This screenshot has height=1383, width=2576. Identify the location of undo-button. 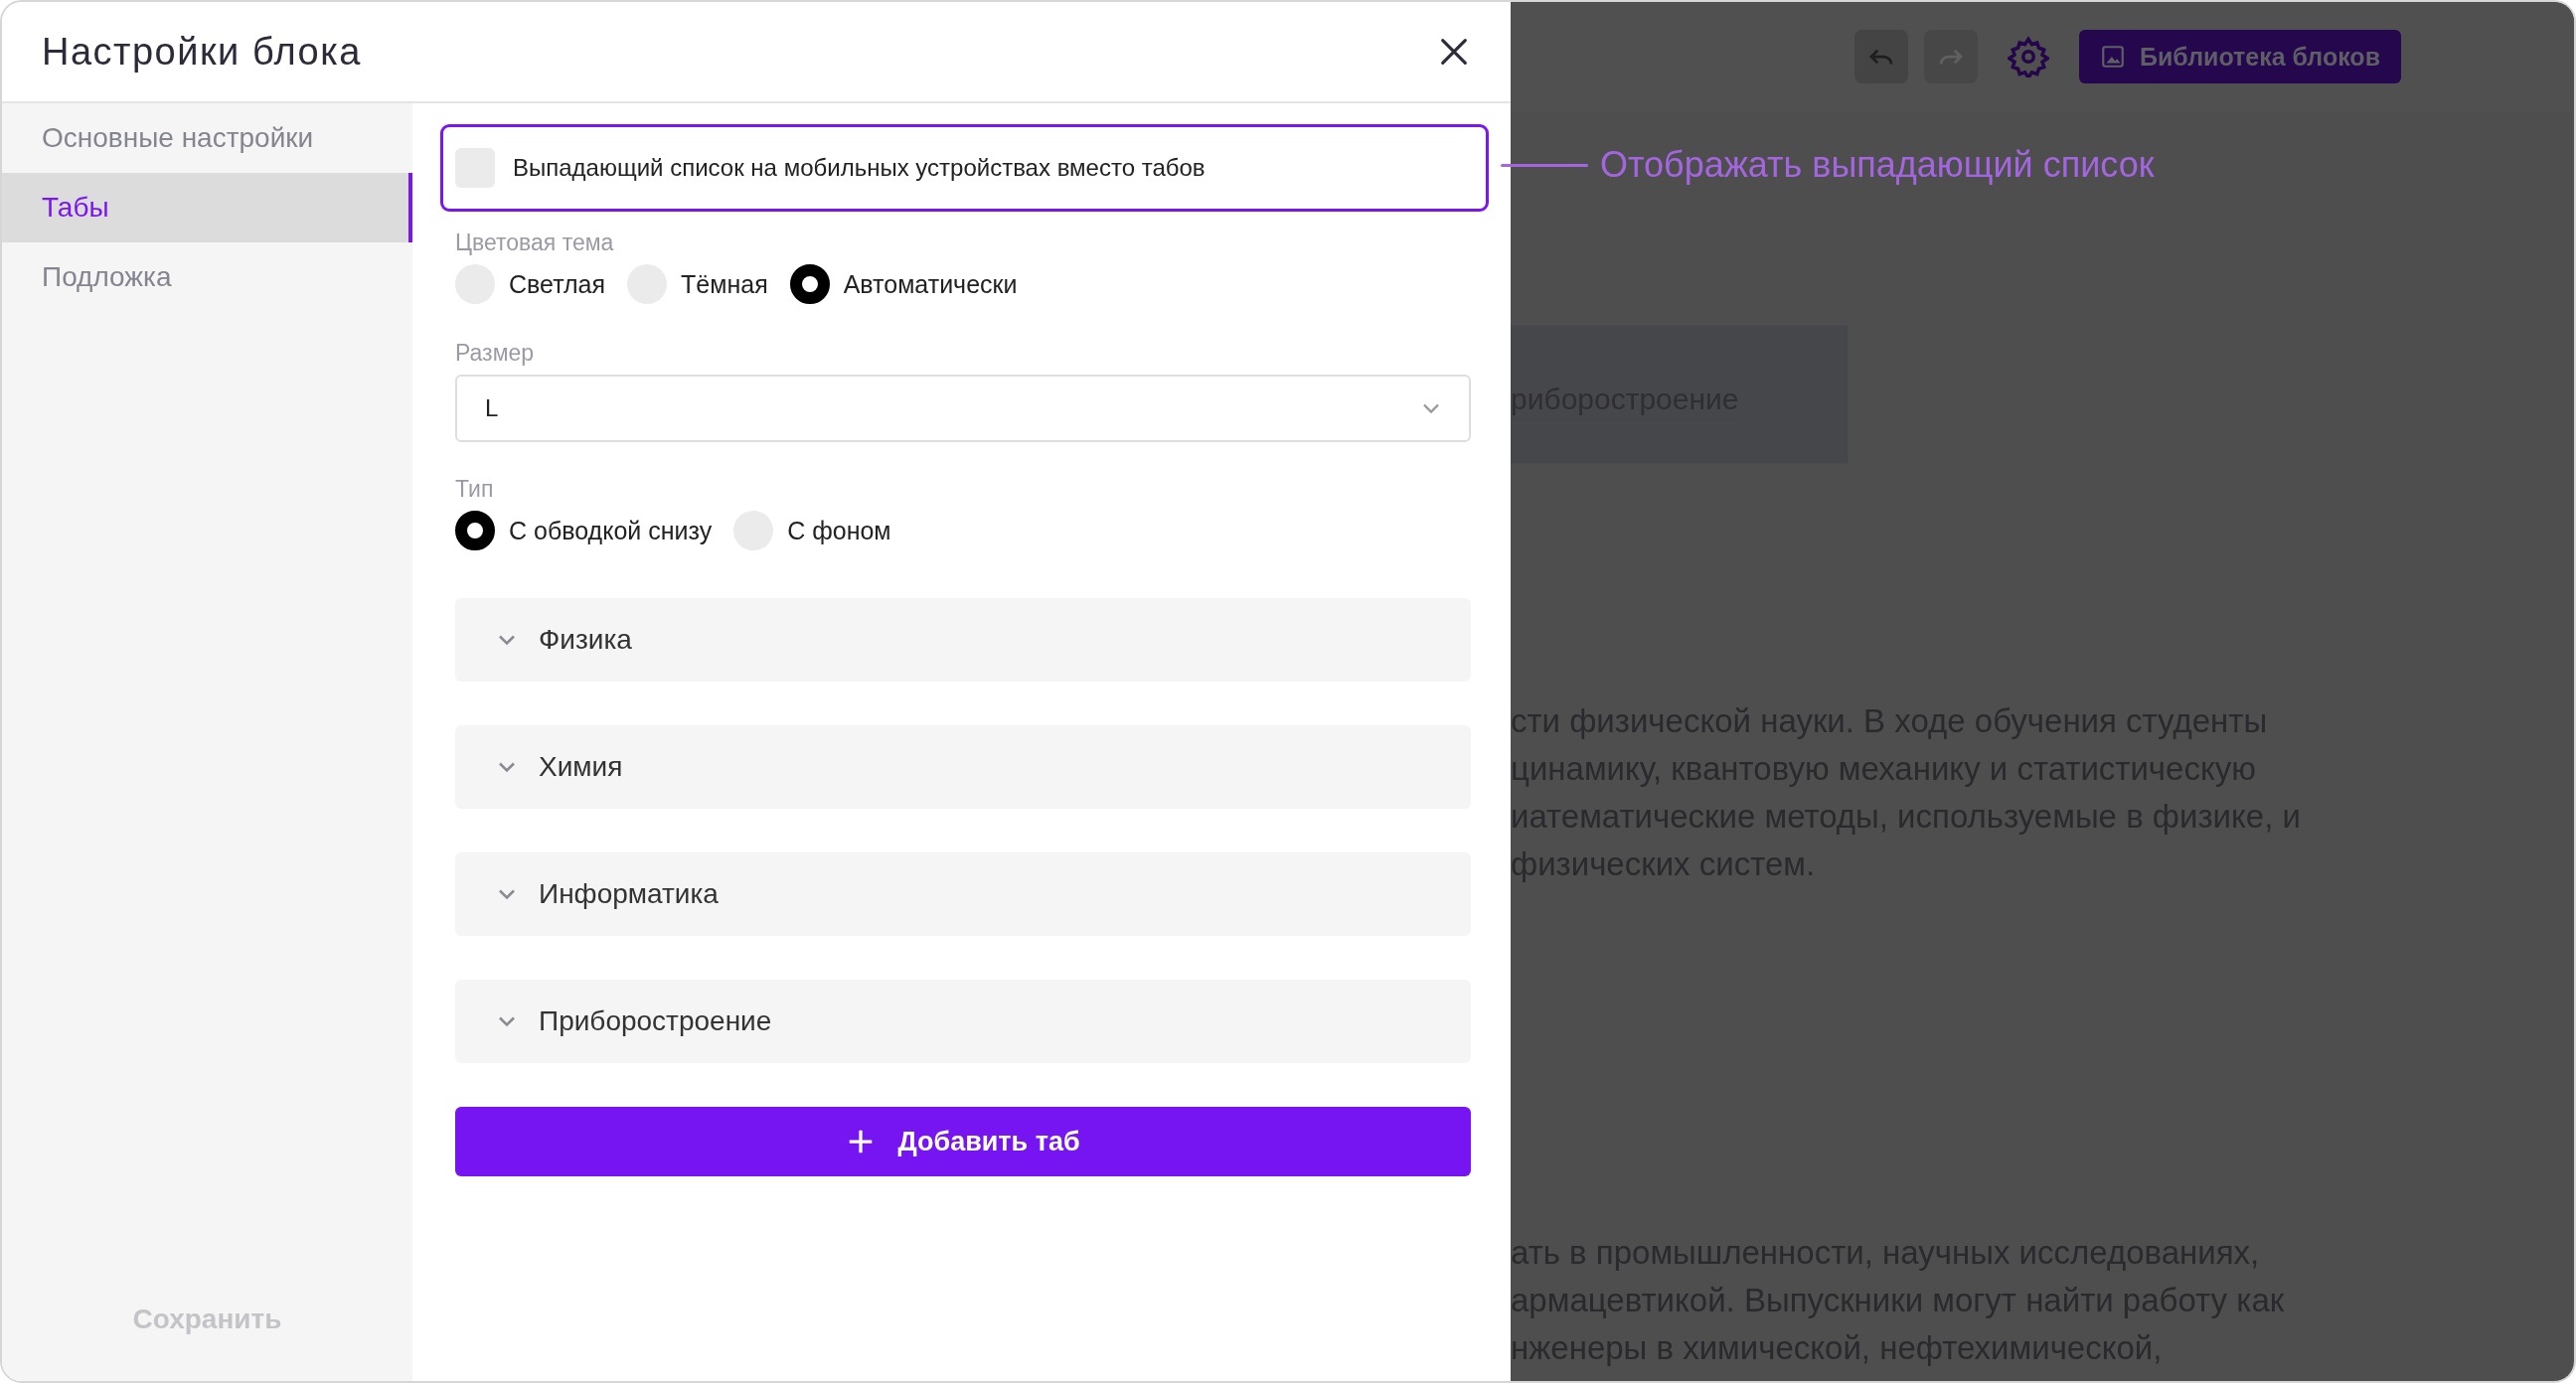
(1881, 57).